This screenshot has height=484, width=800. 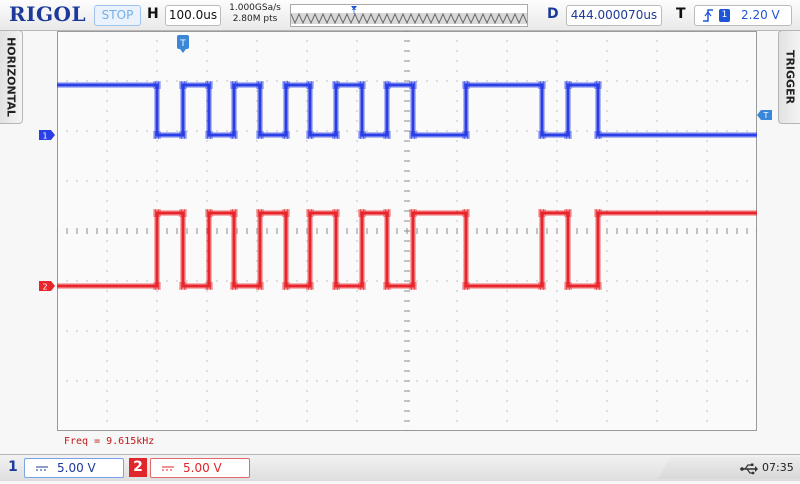 I want to click on trigger-level-marker: T, so click(x=766, y=115).